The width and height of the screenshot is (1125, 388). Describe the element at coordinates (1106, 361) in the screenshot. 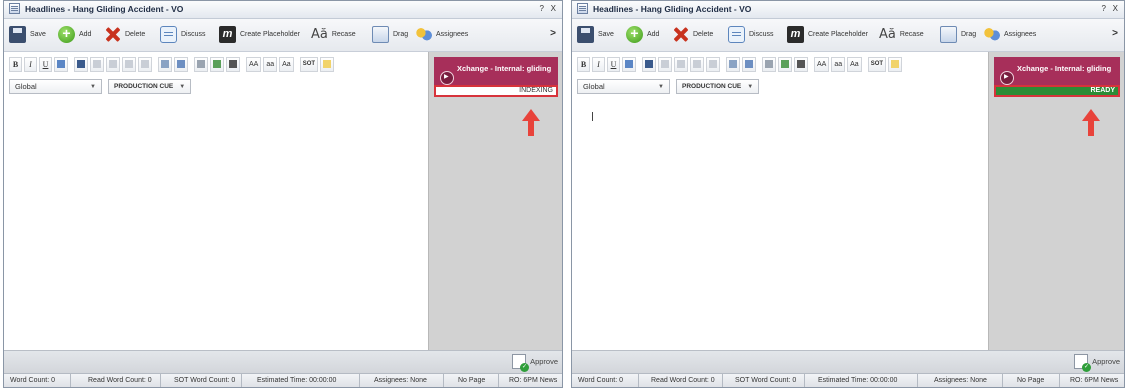

I see `approve-label: Approve` at that location.